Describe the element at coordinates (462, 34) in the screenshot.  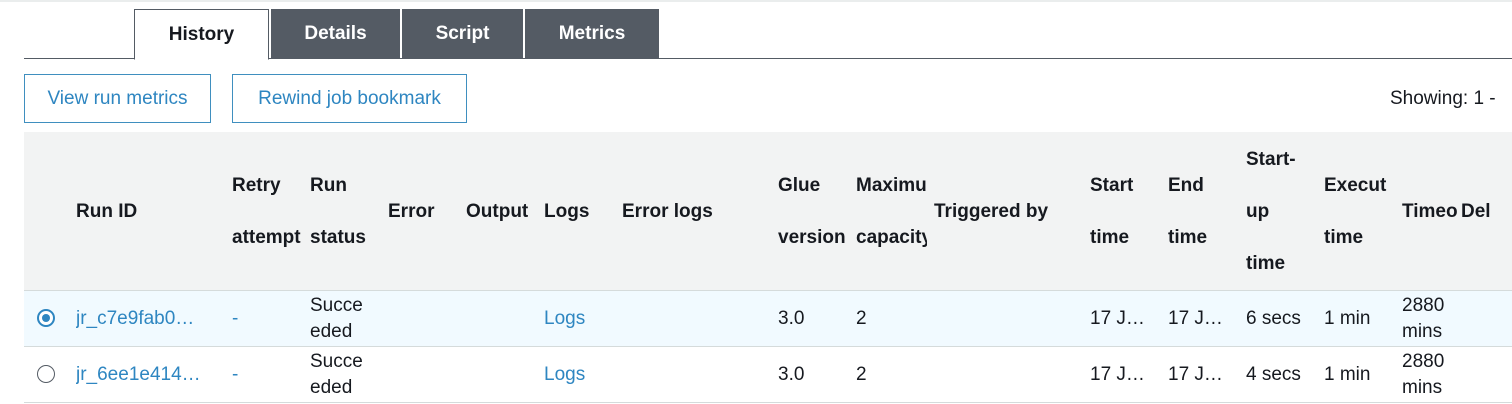
I see `tab-script: Script` at that location.